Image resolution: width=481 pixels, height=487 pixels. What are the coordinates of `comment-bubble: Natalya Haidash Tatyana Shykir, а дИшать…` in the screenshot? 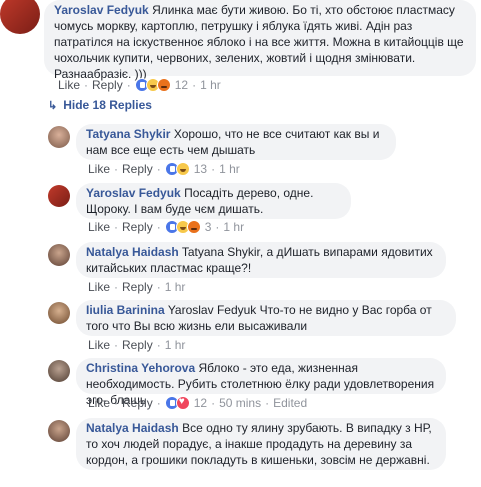 It's located at (261, 260).